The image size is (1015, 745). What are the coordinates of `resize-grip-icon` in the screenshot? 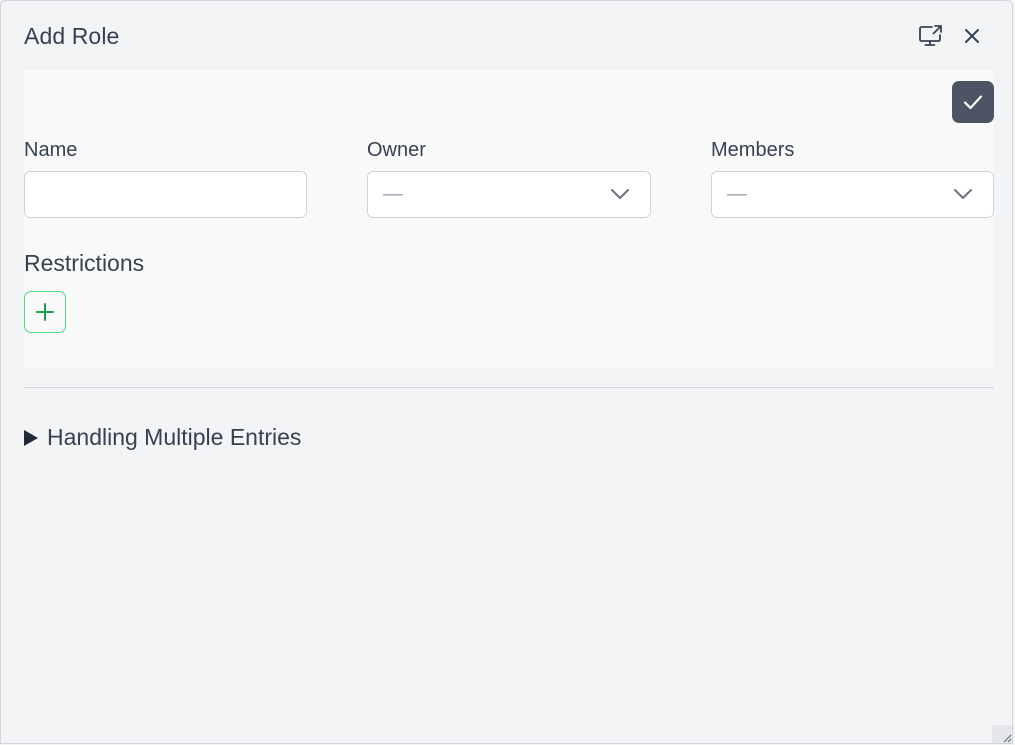 It's located at (1007, 738).